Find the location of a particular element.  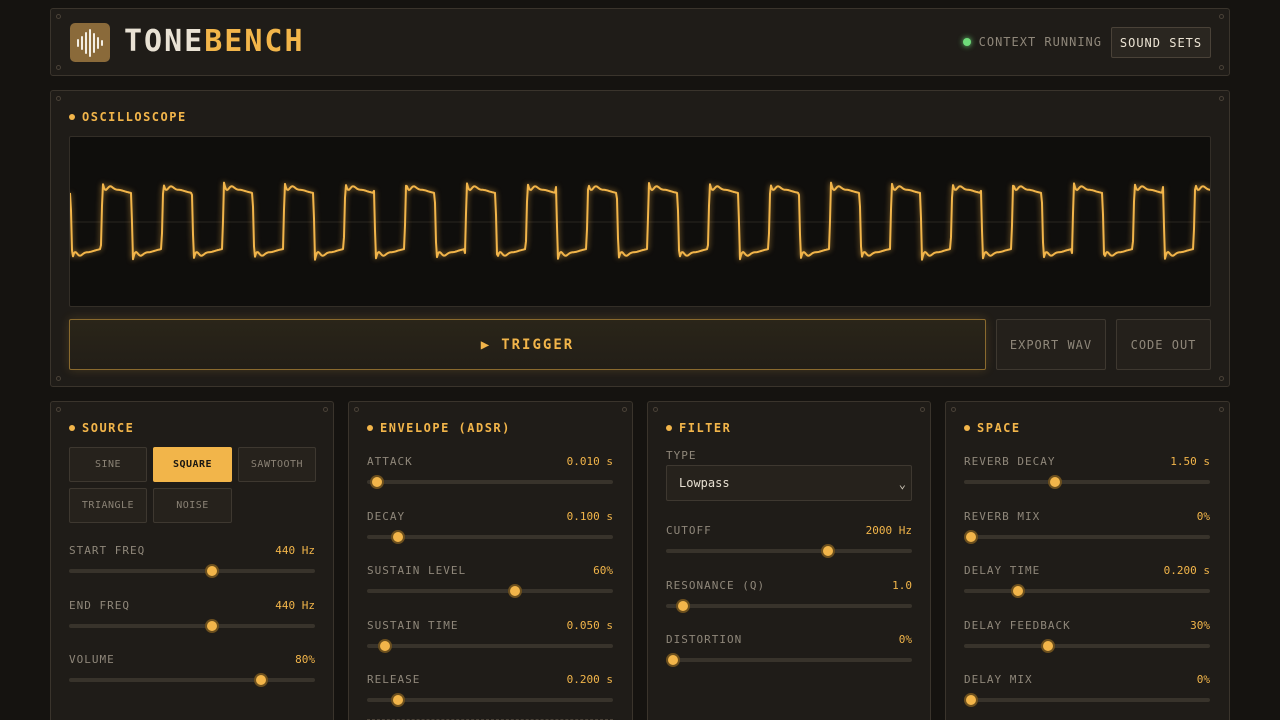

space-title: SPACE is located at coordinates (992, 428).